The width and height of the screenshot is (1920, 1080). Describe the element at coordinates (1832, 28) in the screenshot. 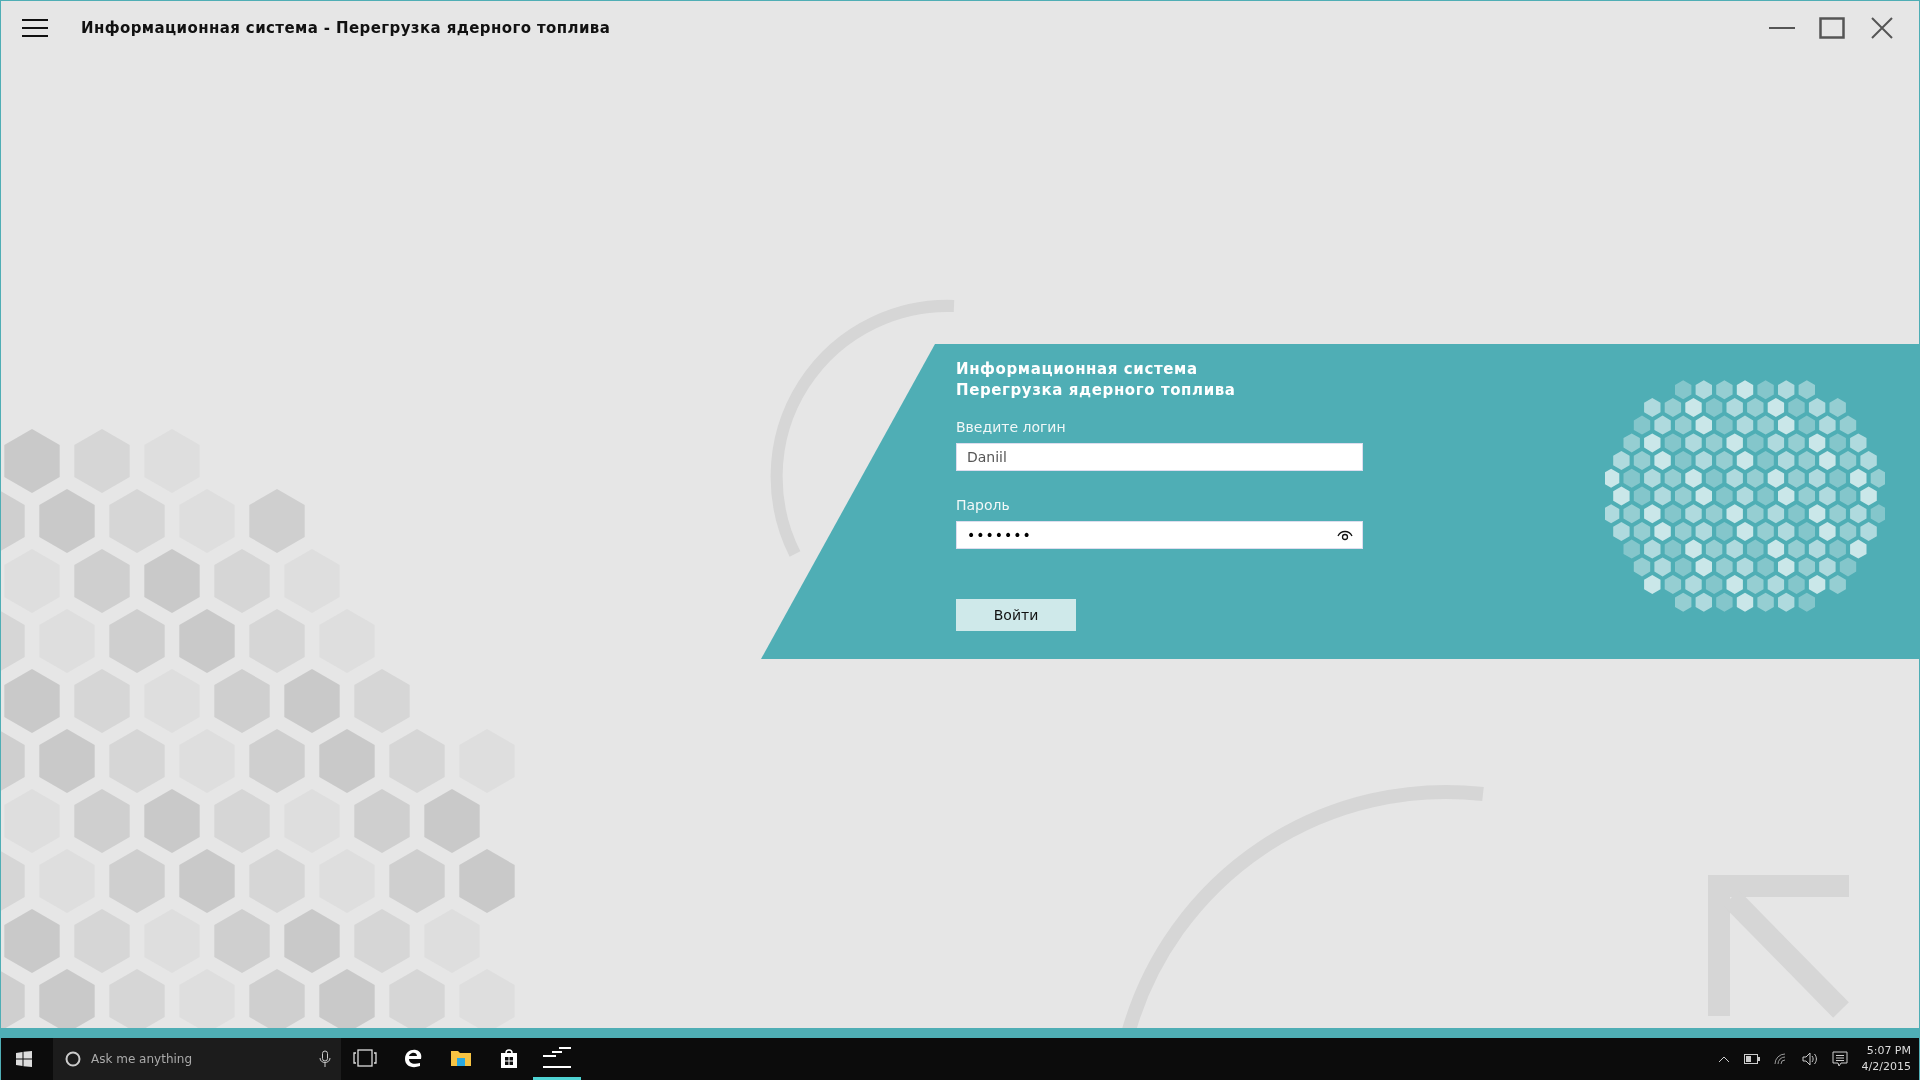

I see `maximize-icon` at that location.